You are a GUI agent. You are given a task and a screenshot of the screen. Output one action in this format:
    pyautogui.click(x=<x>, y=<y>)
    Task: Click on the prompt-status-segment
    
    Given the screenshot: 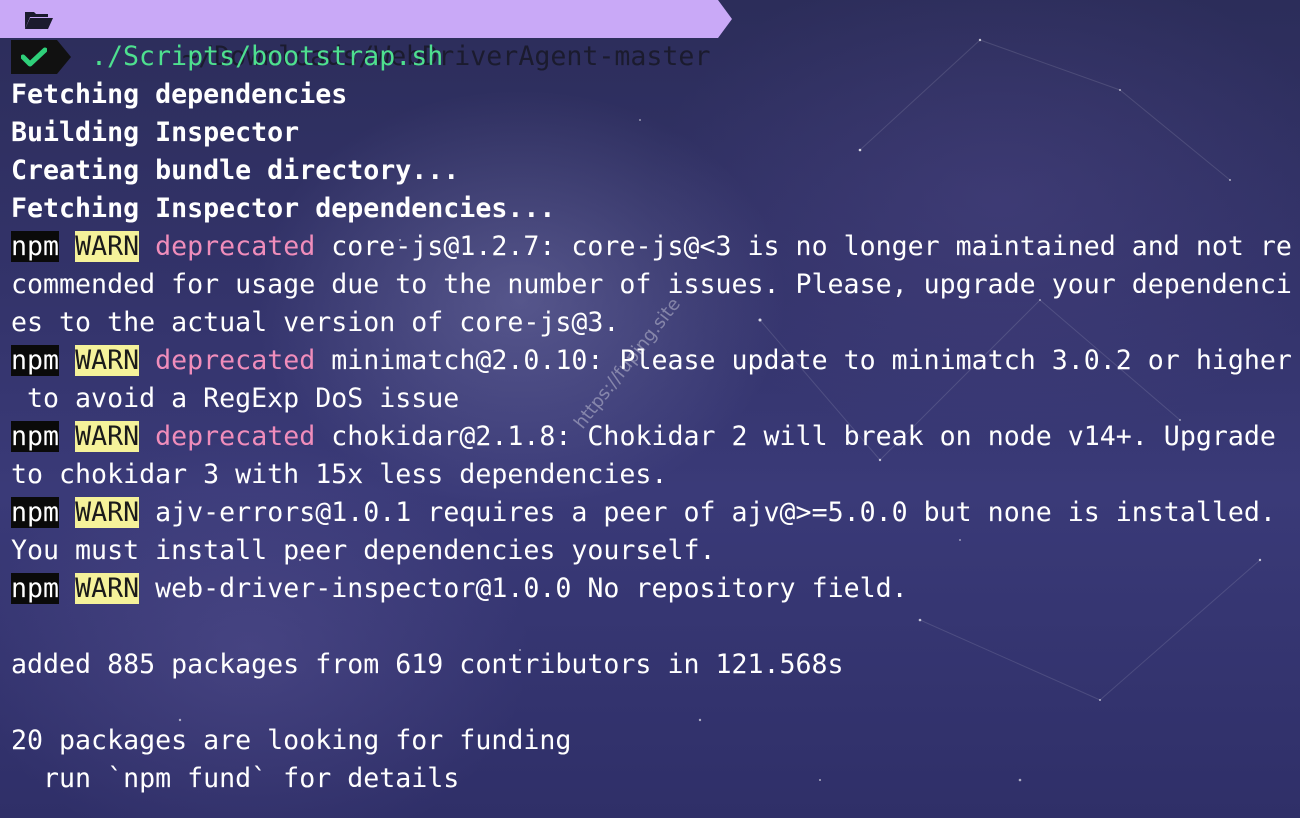 What is the action you would take?
    pyautogui.click(x=34, y=57)
    